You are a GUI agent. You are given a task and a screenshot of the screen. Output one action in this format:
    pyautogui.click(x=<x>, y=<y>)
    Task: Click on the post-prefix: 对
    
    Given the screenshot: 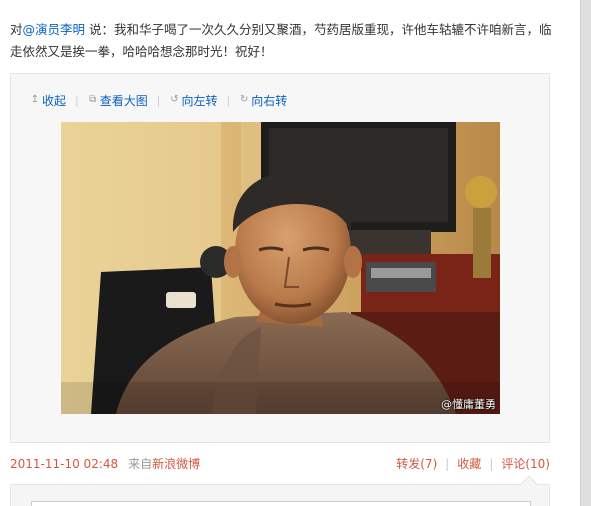 What is the action you would take?
    pyautogui.click(x=16, y=29)
    